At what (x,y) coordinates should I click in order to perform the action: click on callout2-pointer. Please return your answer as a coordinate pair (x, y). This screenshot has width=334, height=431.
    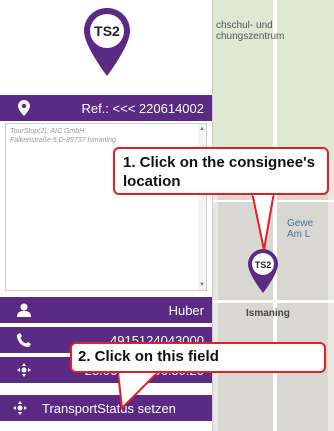
    Looking at the image, I should click on (139, 390).